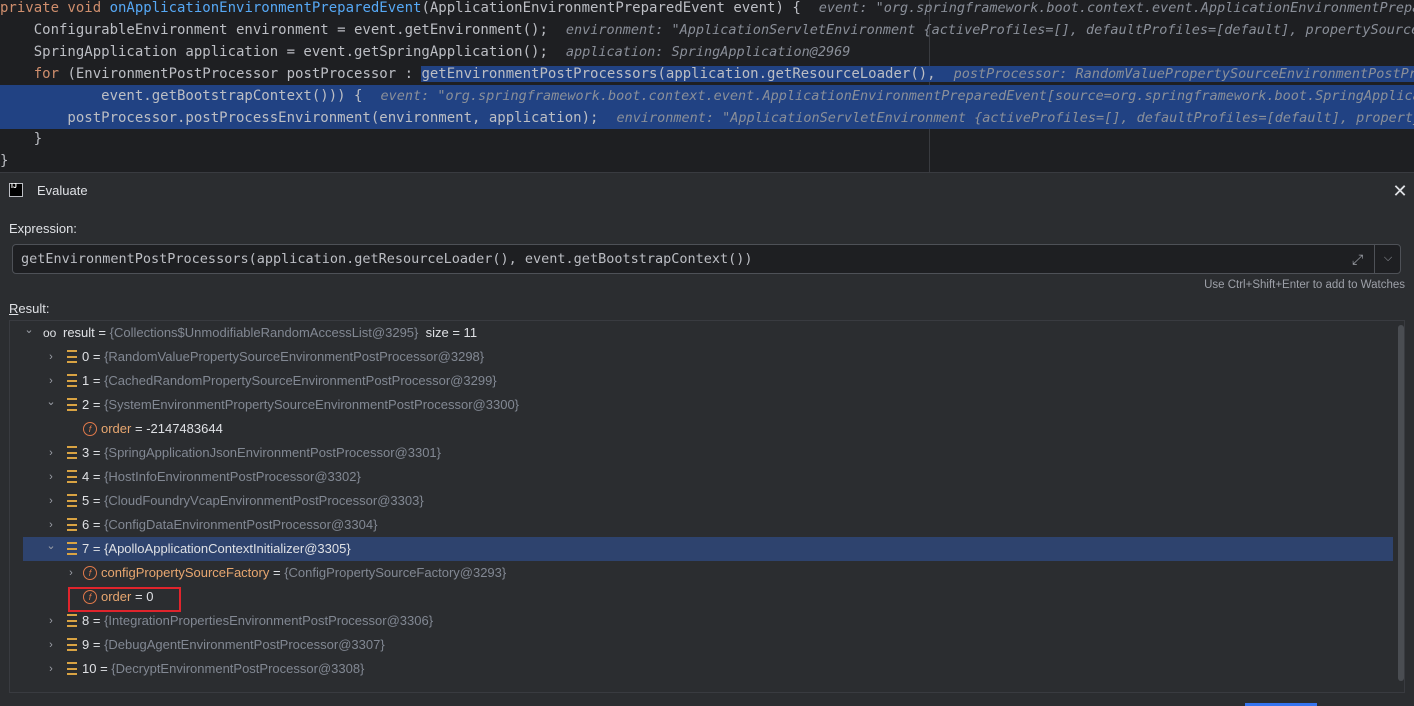 This screenshot has height=706, width=1414. I want to click on dropdown-separator, so click(1374, 259).